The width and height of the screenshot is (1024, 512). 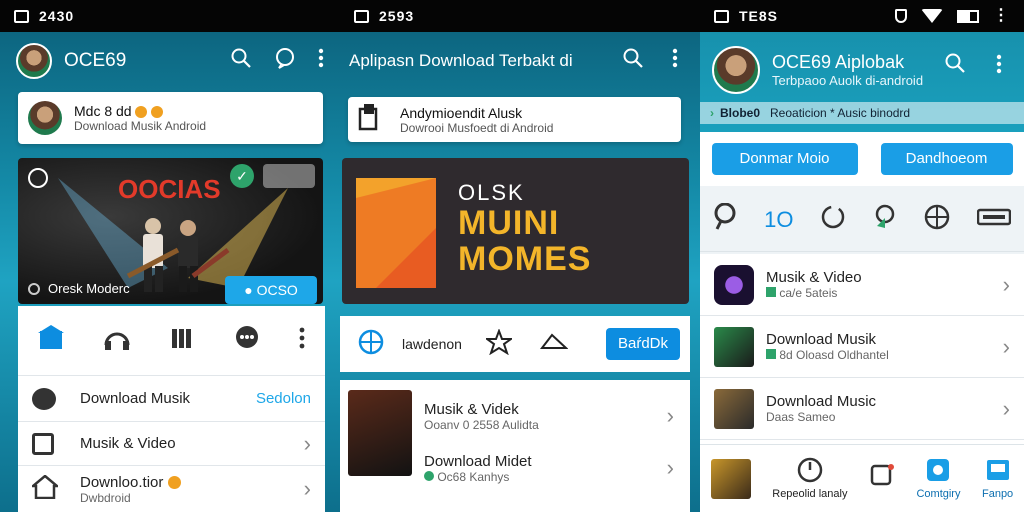 What do you see at coordinates (105, 497) in the screenshot?
I see `list-item-sub: Dwbdroid` at bounding box center [105, 497].